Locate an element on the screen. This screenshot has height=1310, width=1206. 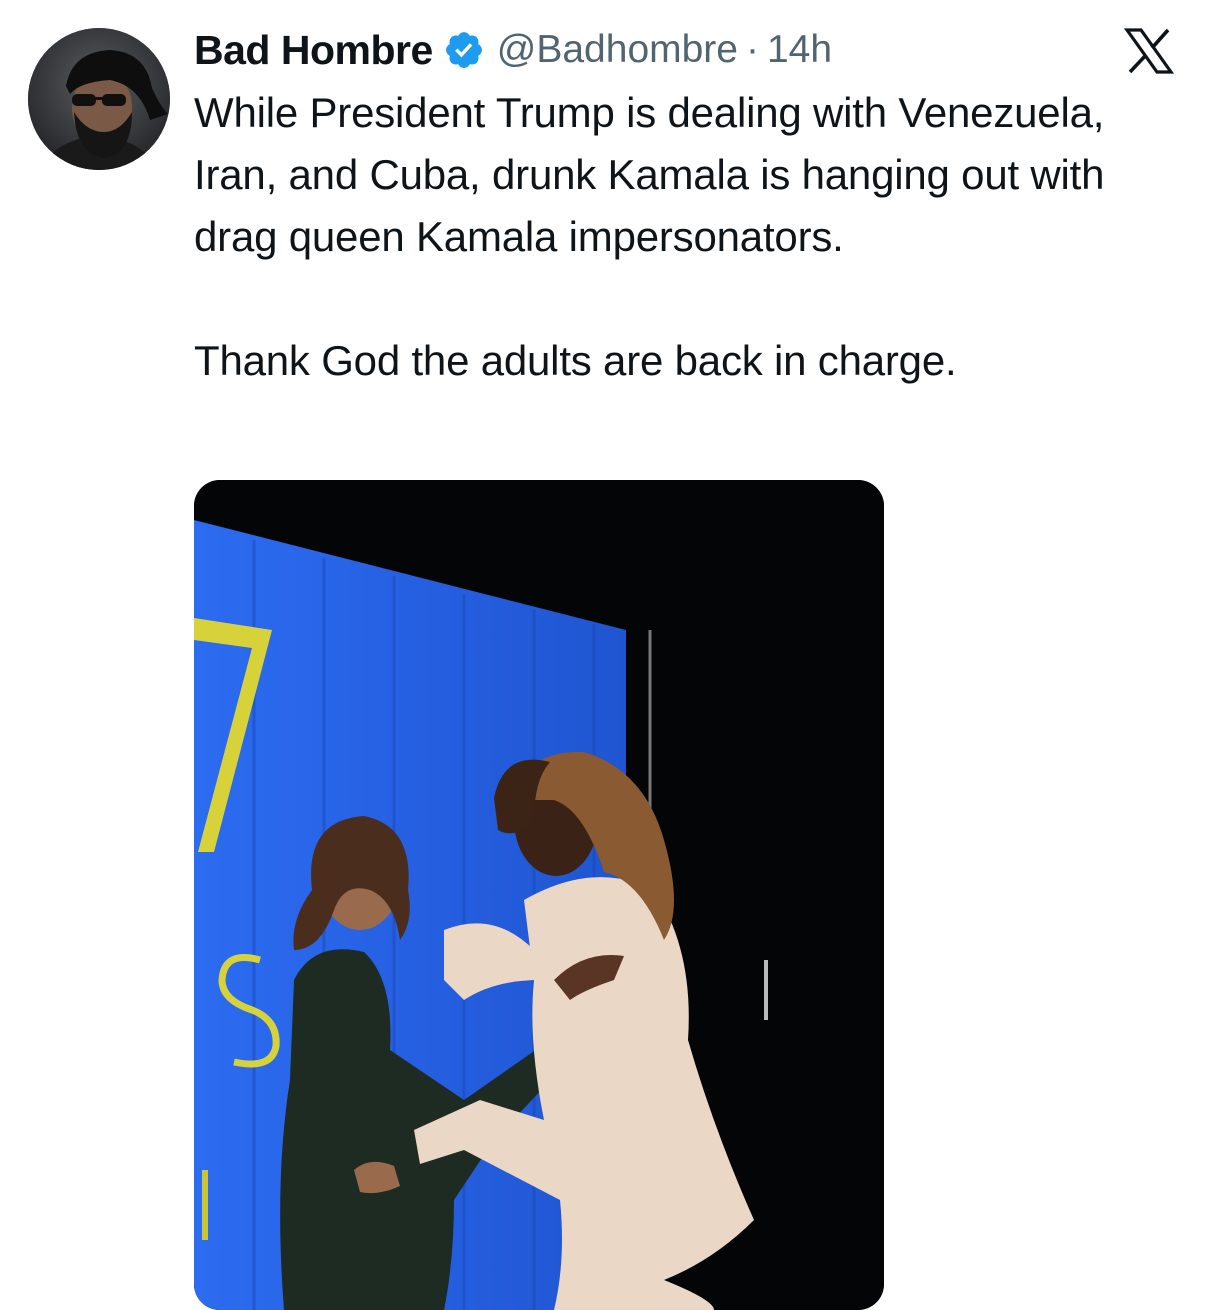
avatar-photo is located at coordinates (99, 99).